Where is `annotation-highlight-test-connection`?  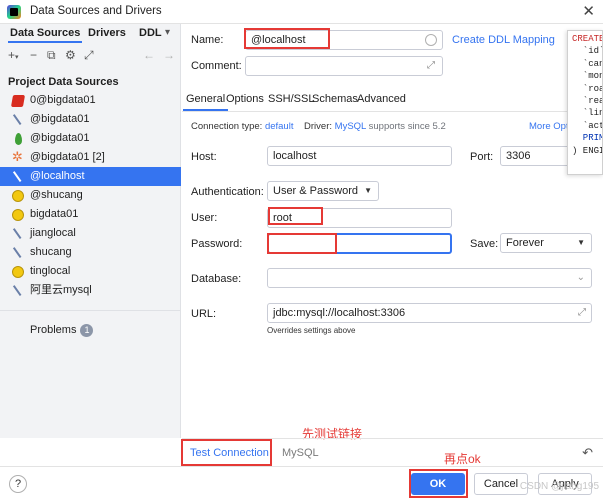 annotation-highlight-test-connection is located at coordinates (226, 452).